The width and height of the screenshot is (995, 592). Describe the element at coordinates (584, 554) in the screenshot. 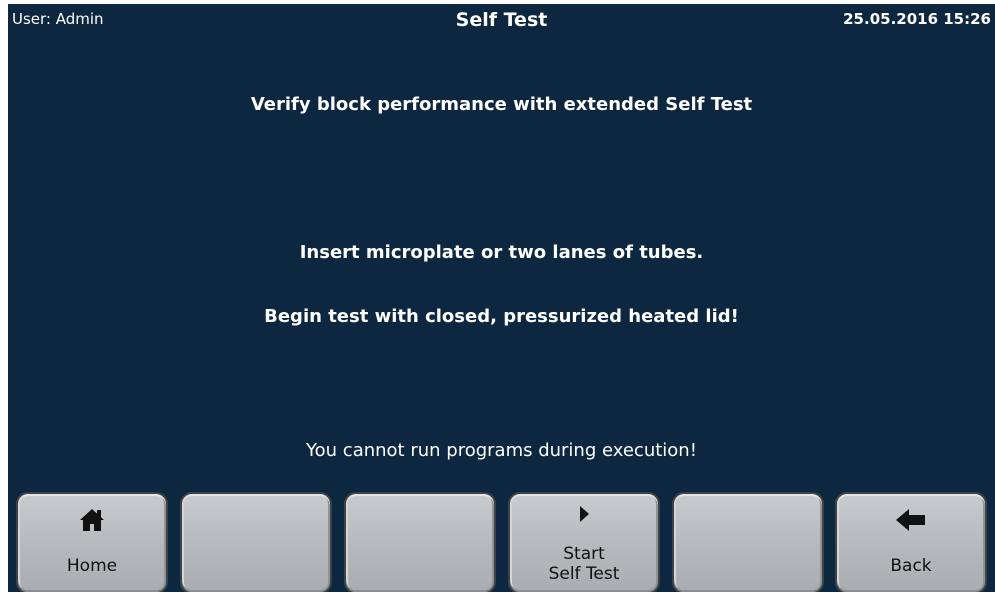

I see `start-label-line1: Start` at that location.